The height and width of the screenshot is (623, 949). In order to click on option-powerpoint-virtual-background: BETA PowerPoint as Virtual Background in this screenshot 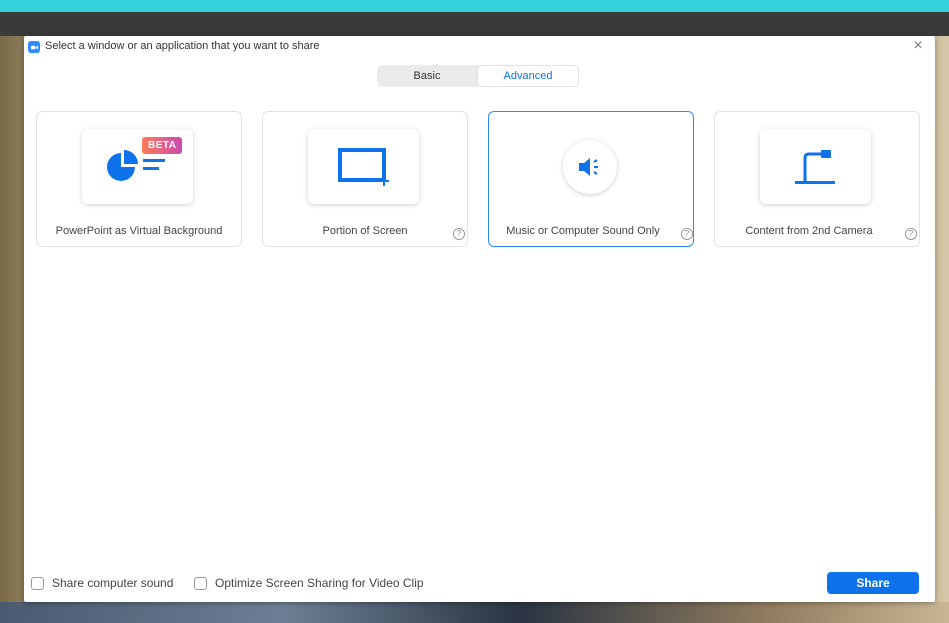, I will do `click(139, 179)`.